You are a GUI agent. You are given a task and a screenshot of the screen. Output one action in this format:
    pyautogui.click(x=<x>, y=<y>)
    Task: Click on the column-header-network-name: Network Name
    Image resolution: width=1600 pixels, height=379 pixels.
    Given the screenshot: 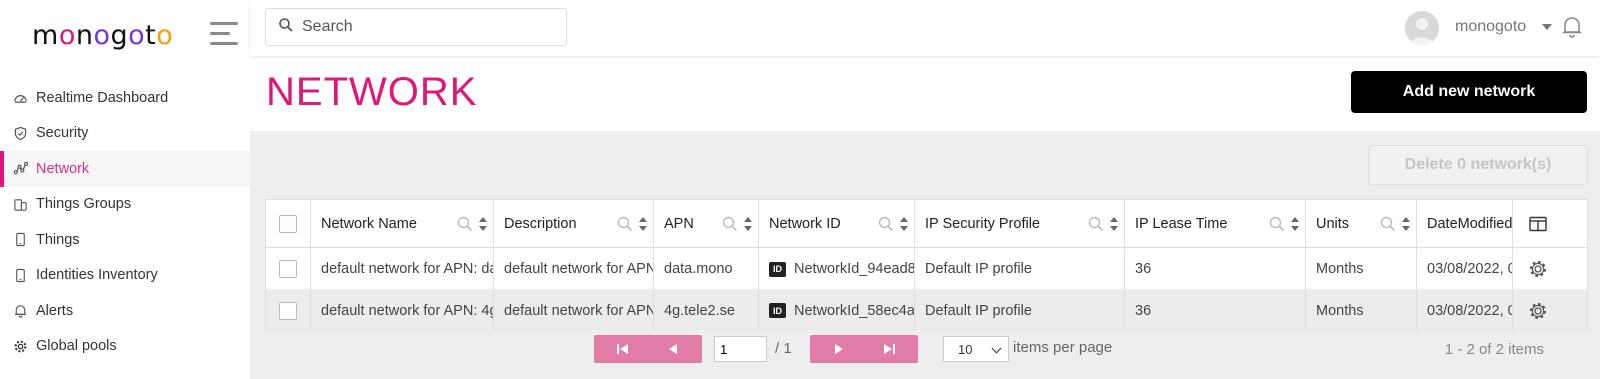 What is the action you would take?
    pyautogui.click(x=402, y=223)
    